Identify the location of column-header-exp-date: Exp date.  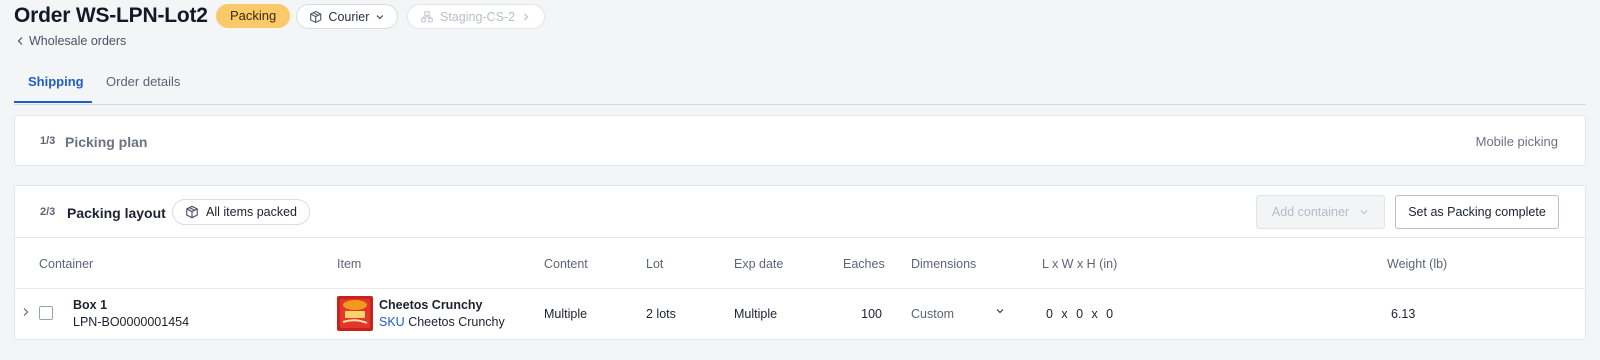
(759, 264).